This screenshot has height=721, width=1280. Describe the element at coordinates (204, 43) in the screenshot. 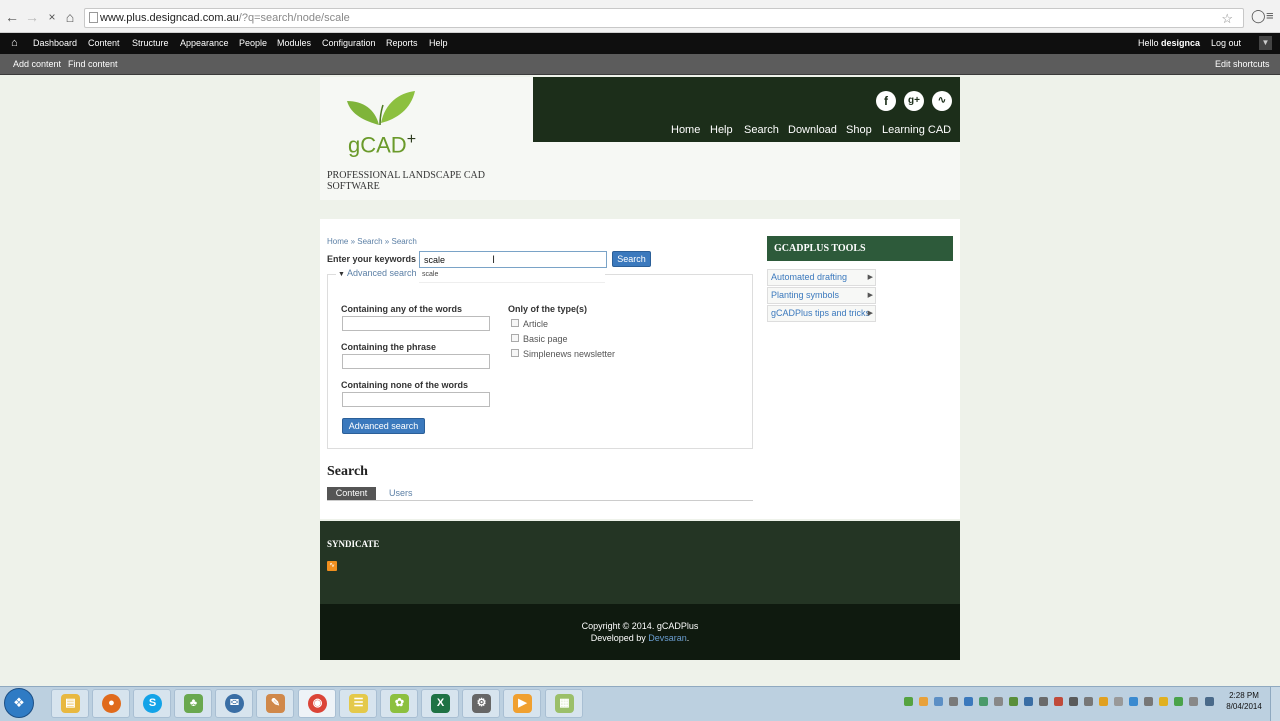

I see `toolbar-appearance: Appearance` at that location.